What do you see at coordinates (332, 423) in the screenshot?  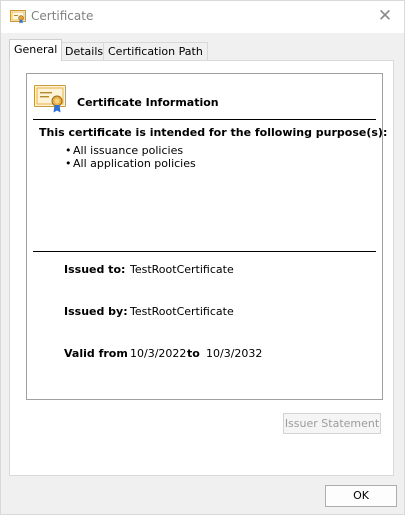 I see `issuer-statement-button: Issuer Statement` at bounding box center [332, 423].